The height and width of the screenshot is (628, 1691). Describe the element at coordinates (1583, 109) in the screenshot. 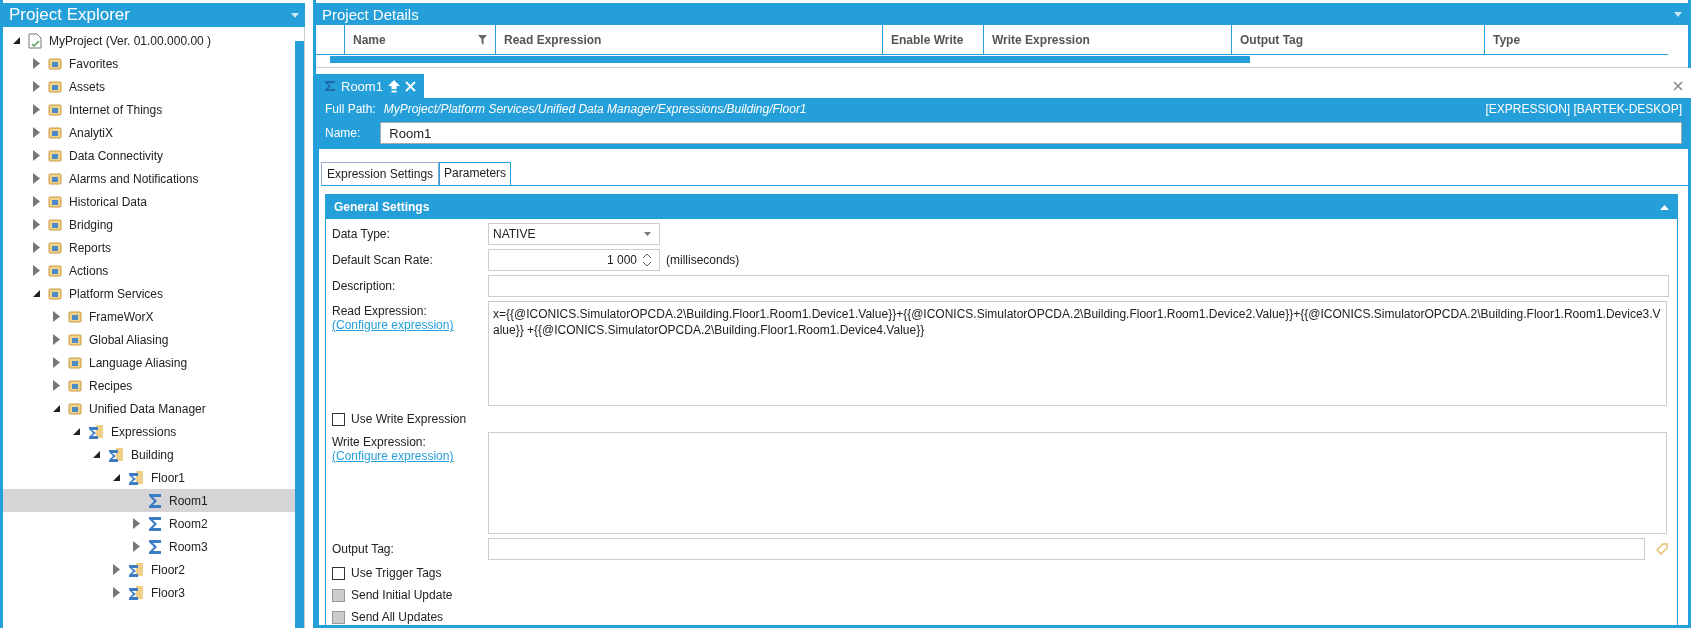

I see `type-info: [EXPRESSION] [BARTEK-DESKOP]` at that location.